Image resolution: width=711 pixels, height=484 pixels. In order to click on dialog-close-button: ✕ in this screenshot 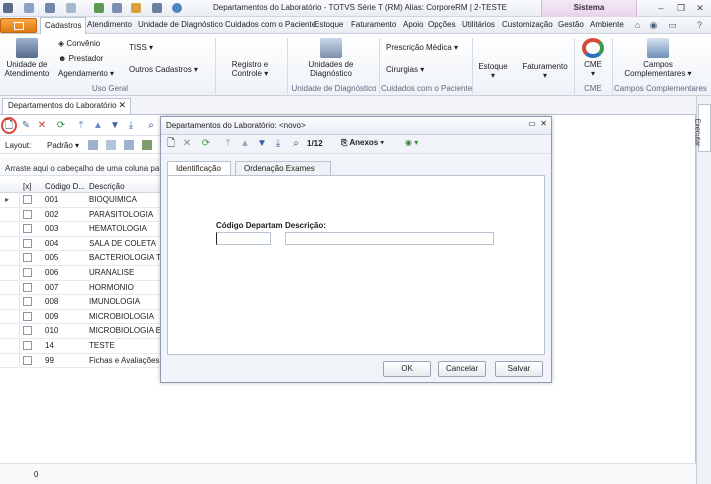, I will do `click(543, 123)`.